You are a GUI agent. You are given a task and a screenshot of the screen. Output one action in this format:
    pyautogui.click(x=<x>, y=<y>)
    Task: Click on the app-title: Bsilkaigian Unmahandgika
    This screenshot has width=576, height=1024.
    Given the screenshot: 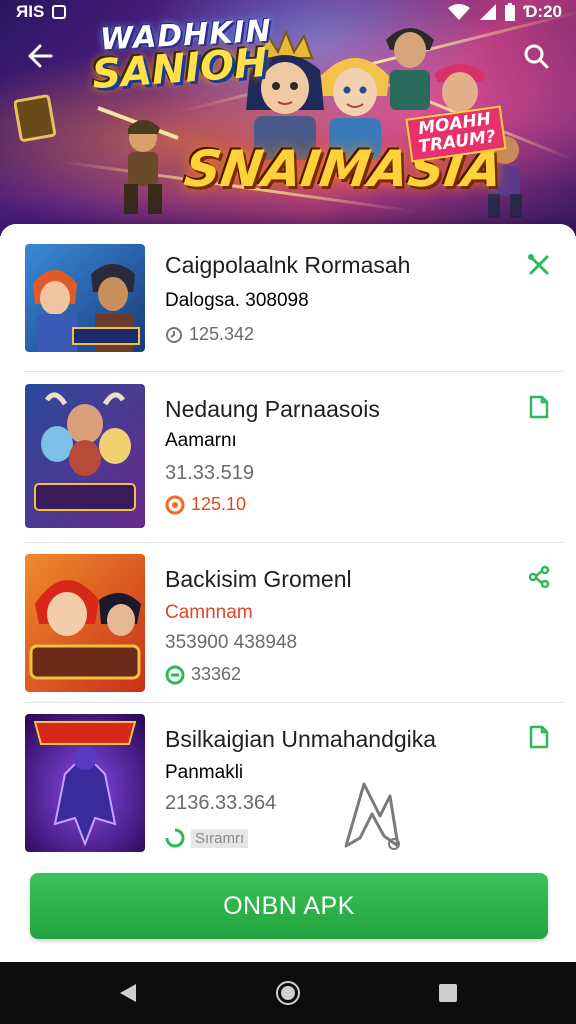 What is the action you would take?
    pyautogui.click(x=301, y=739)
    